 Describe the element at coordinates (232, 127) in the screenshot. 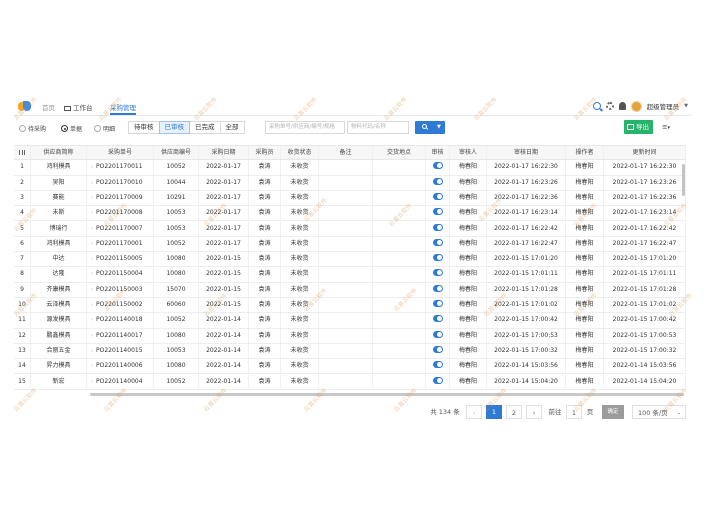

I see `segment-all: 全部` at that location.